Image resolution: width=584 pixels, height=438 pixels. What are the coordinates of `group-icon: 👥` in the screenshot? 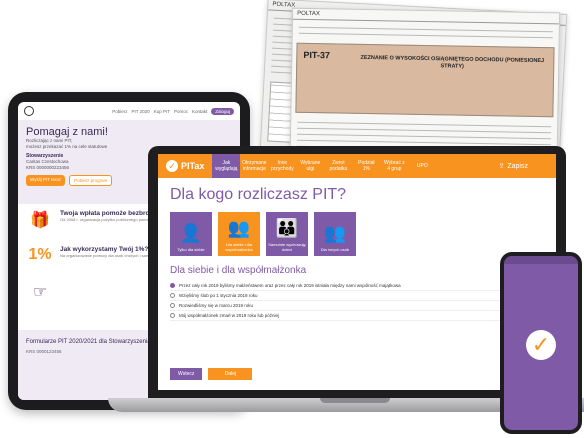 It's located at (335, 233).